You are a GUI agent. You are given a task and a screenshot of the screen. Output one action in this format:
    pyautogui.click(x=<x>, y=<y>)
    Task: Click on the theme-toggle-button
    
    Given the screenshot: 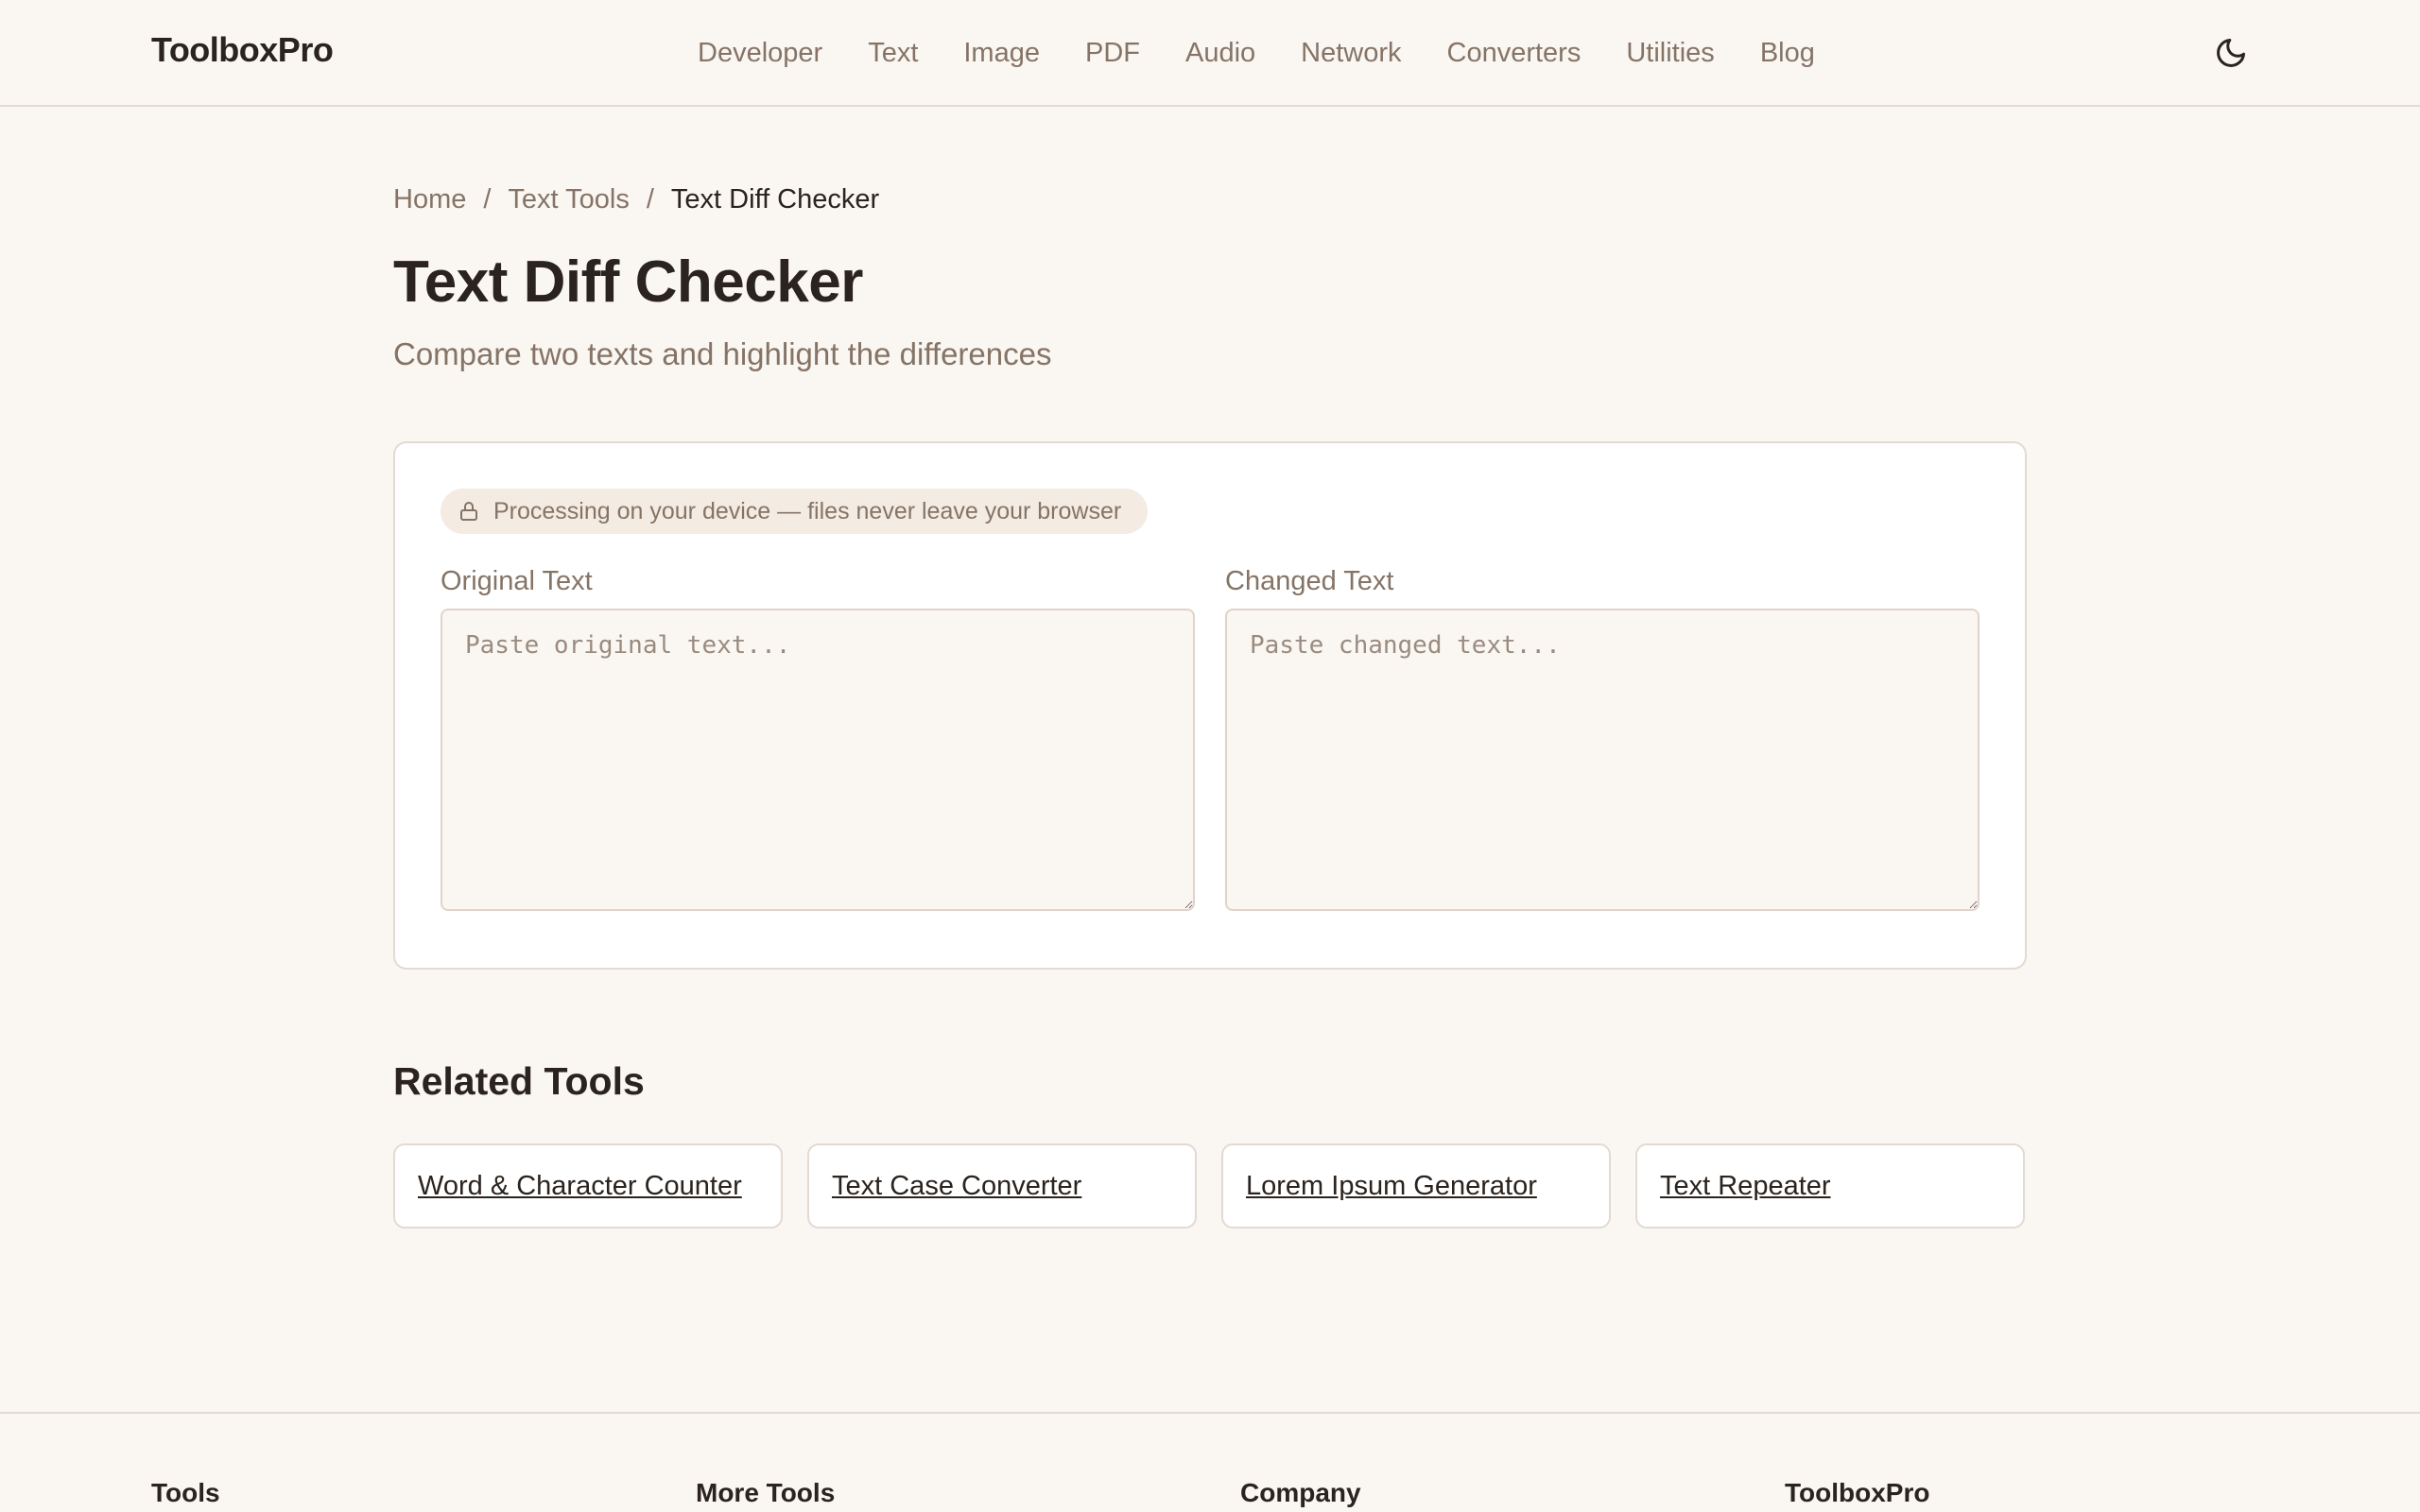 What is the action you would take?
    pyautogui.click(x=2231, y=53)
    